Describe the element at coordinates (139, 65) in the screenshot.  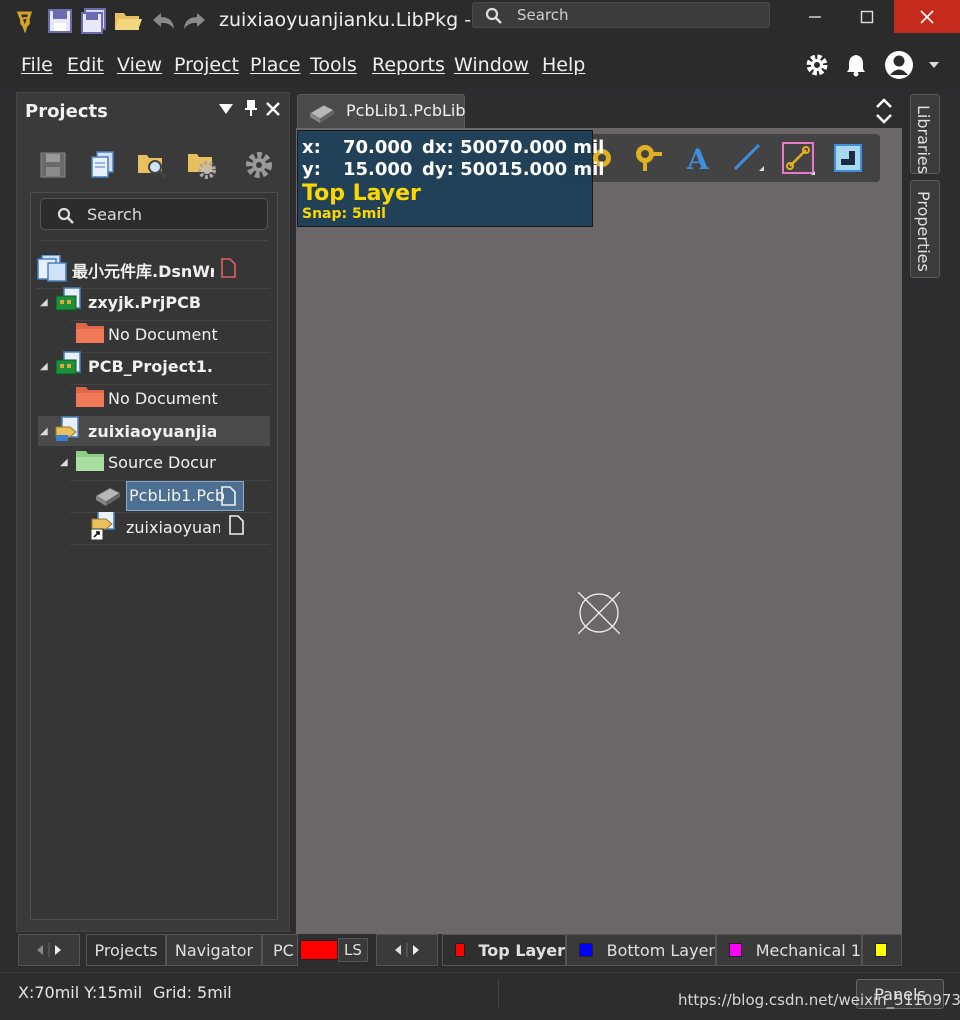
I see `menu-view: View` at that location.